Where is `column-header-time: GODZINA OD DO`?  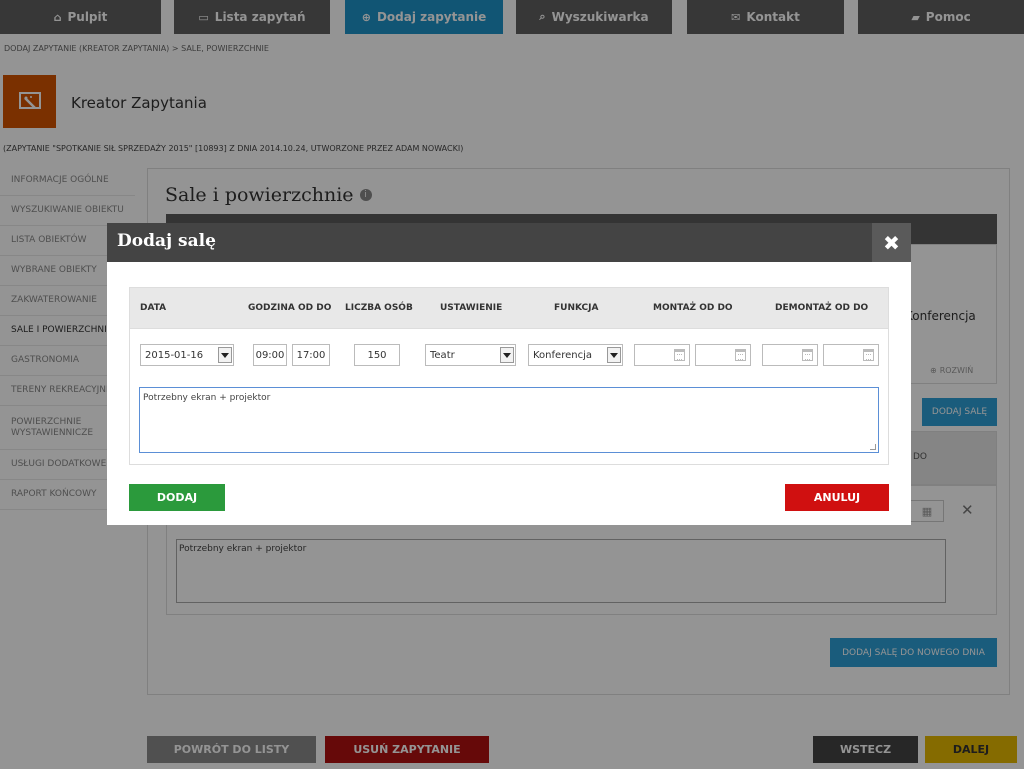 column-header-time: GODZINA OD DO is located at coordinates (290, 308).